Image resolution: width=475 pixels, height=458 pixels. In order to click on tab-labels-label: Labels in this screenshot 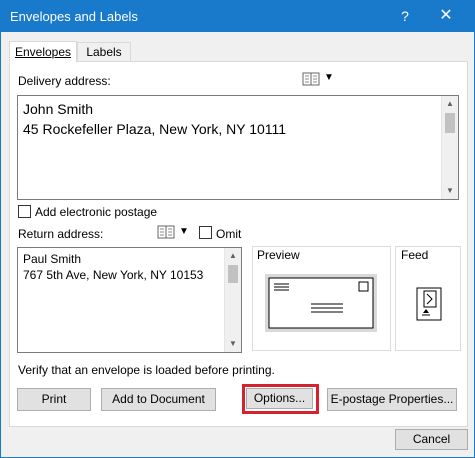, I will do `click(104, 52)`.